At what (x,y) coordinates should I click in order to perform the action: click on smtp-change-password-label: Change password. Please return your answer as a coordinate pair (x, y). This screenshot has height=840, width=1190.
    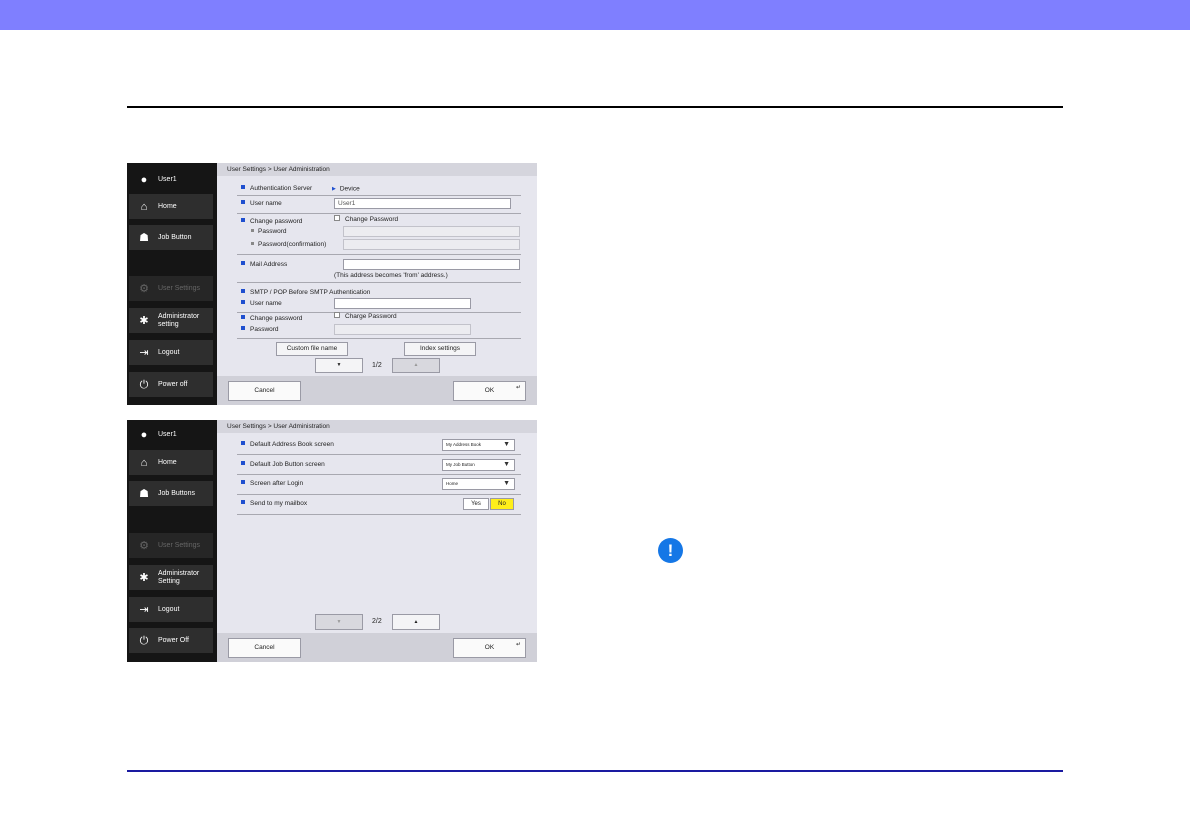
    Looking at the image, I should click on (271, 319).